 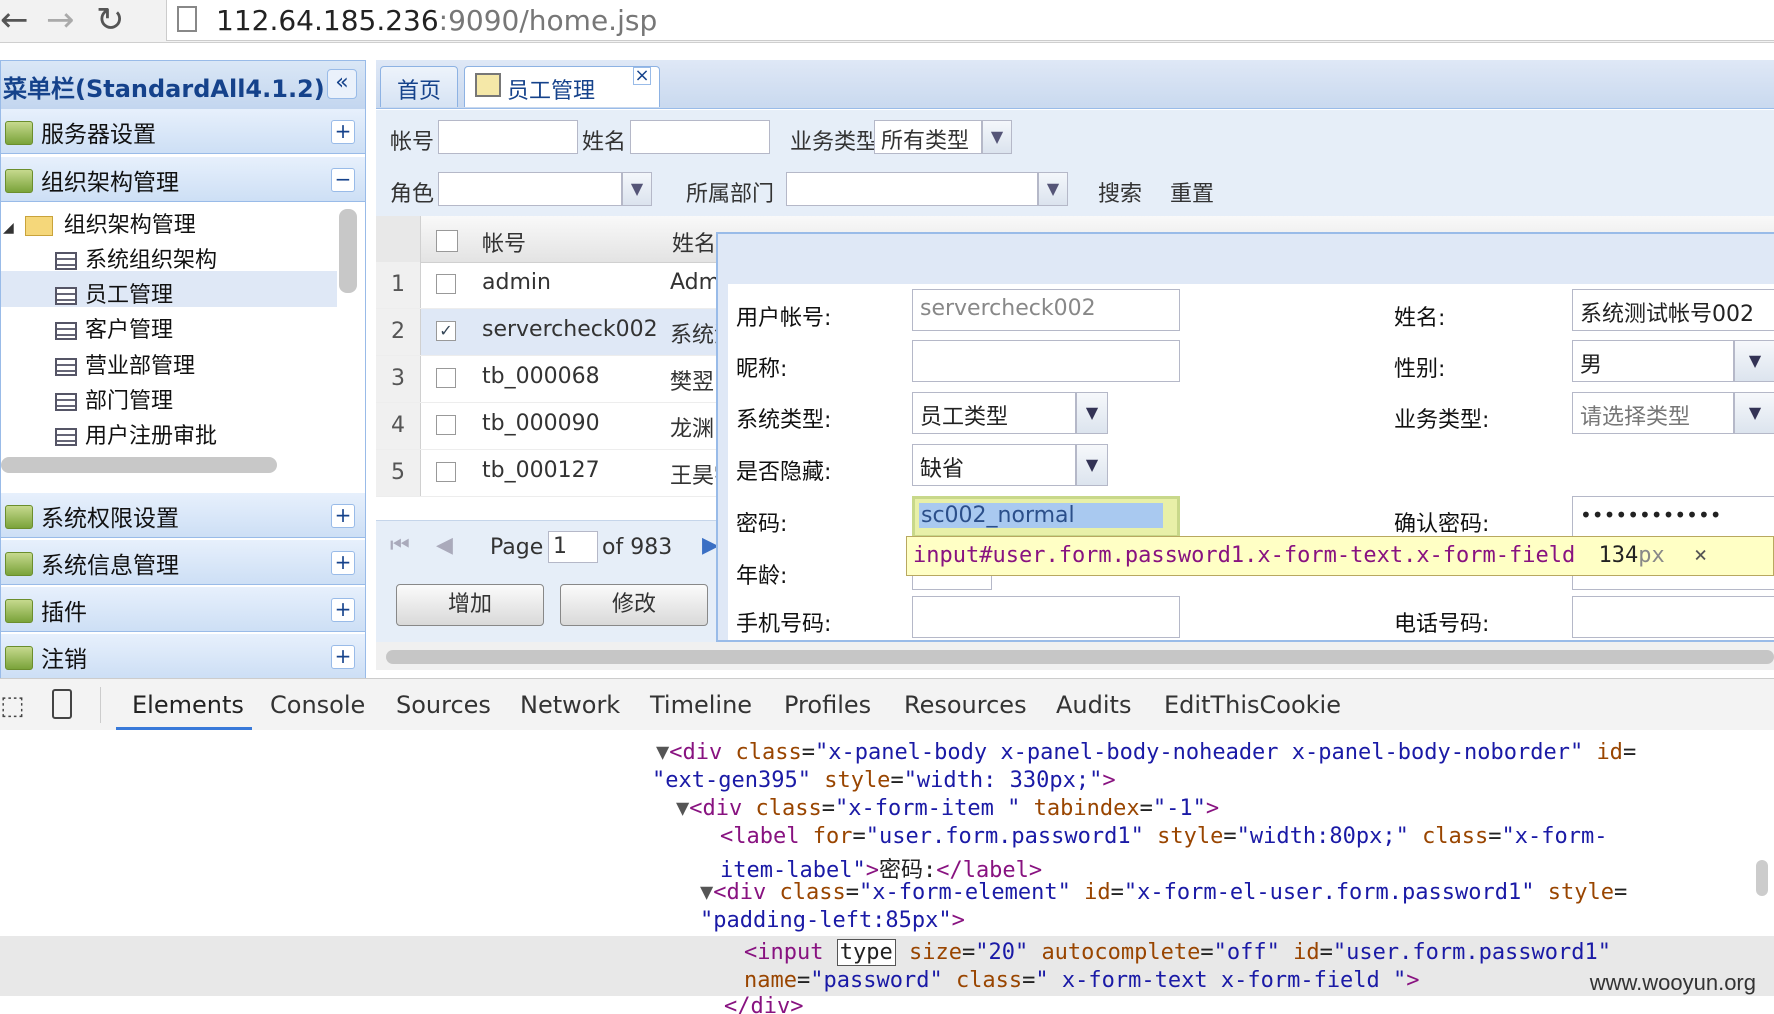 I want to click on reset-button: 重置, so click(x=1192, y=192).